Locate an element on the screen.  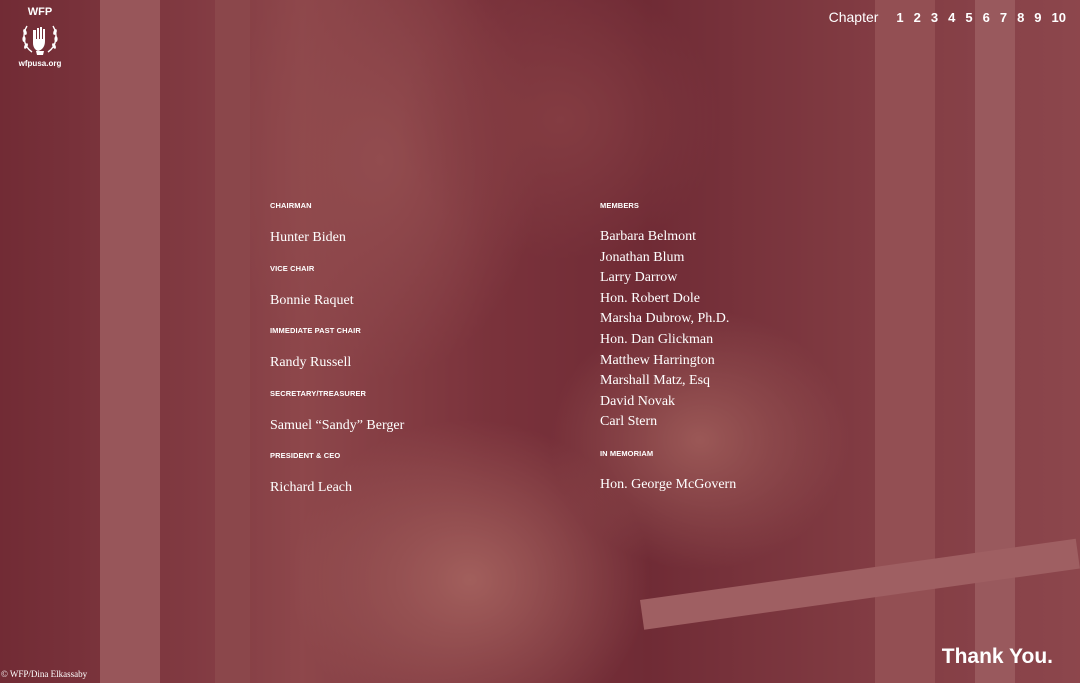
officer-role: CHAIRMAN is located at coordinates (291, 205).